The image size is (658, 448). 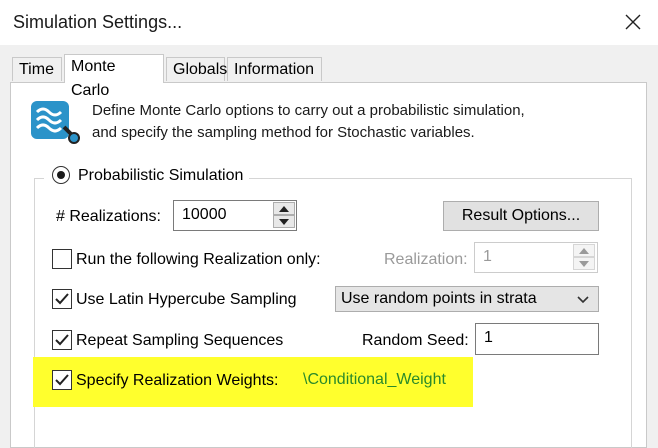 I want to click on tab-information: Information, so click(x=274, y=69).